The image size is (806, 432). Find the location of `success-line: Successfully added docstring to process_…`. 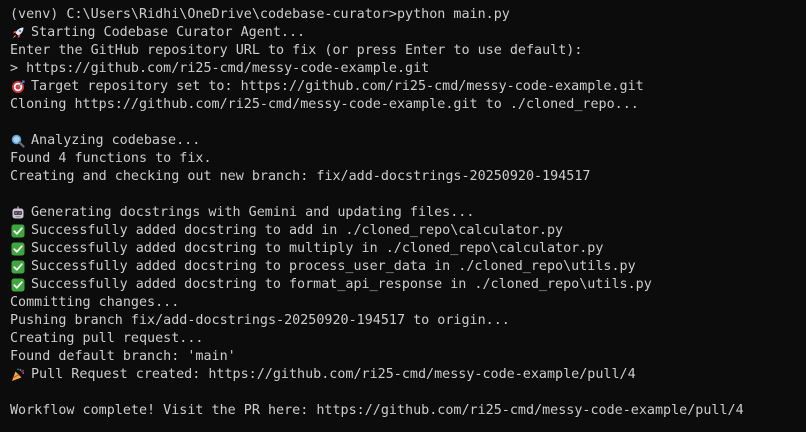

success-line: Successfully added docstring to process_… is located at coordinates (408, 267).